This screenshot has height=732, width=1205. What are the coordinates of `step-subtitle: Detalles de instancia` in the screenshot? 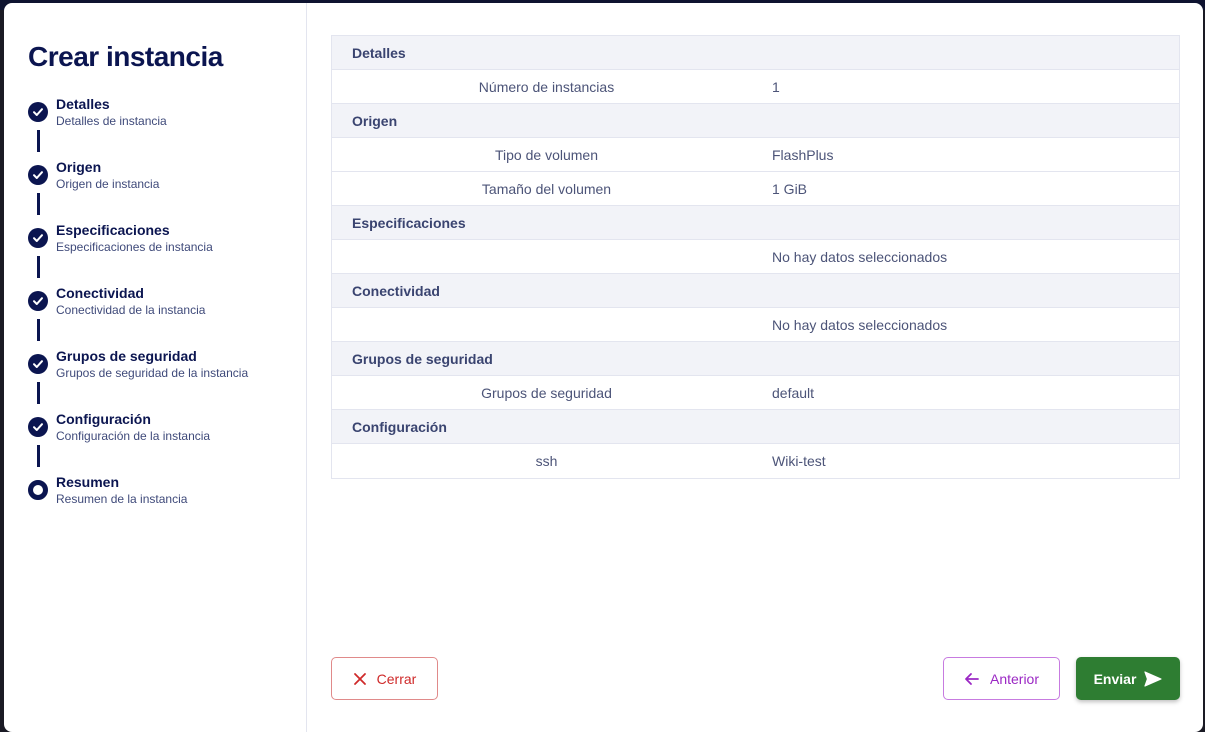 It's located at (111, 121).